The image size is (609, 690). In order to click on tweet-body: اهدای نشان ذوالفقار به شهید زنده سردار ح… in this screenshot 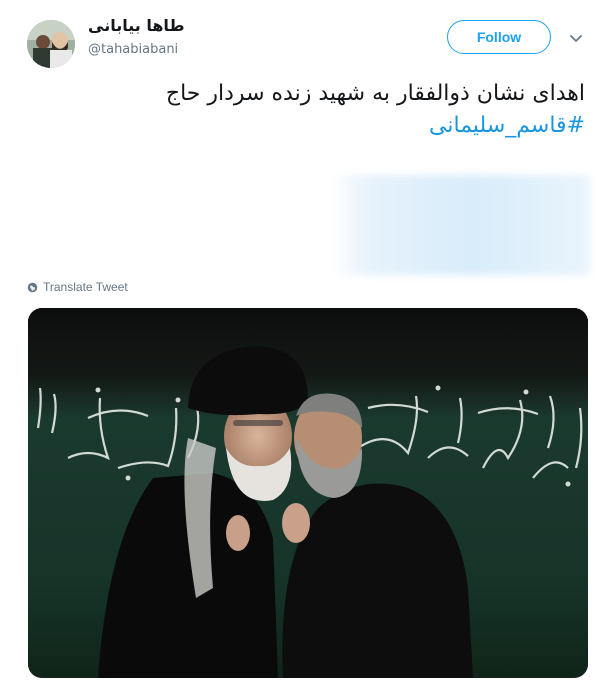, I will do `click(375, 93)`.